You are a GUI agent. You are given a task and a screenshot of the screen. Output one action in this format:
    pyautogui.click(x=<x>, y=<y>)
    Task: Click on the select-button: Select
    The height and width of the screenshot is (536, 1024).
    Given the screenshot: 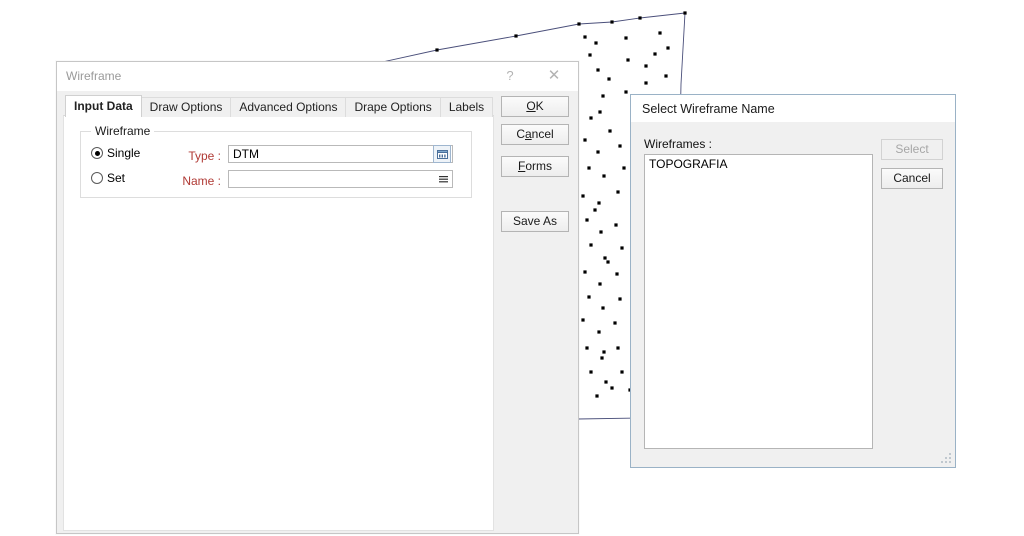 What is the action you would take?
    pyautogui.click(x=912, y=149)
    